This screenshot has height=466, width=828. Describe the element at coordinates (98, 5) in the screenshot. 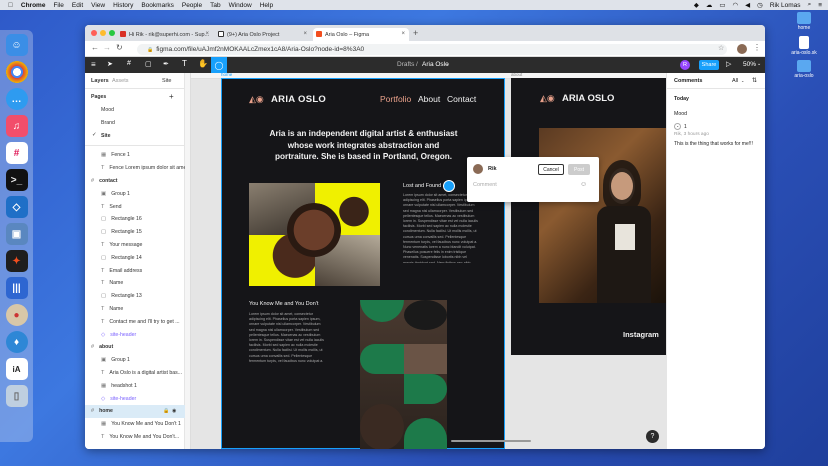

I see `menu-view: View` at that location.